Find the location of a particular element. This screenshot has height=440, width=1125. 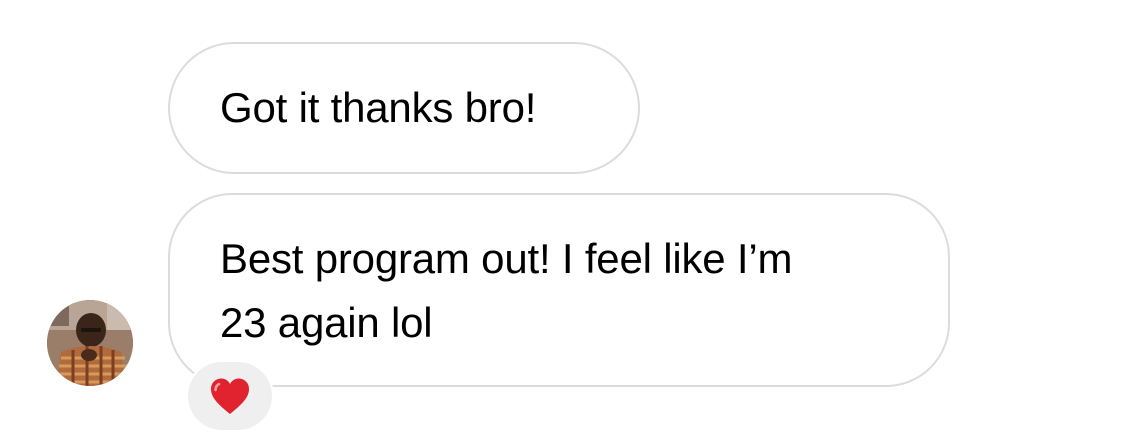

avatar is located at coordinates (90, 343).